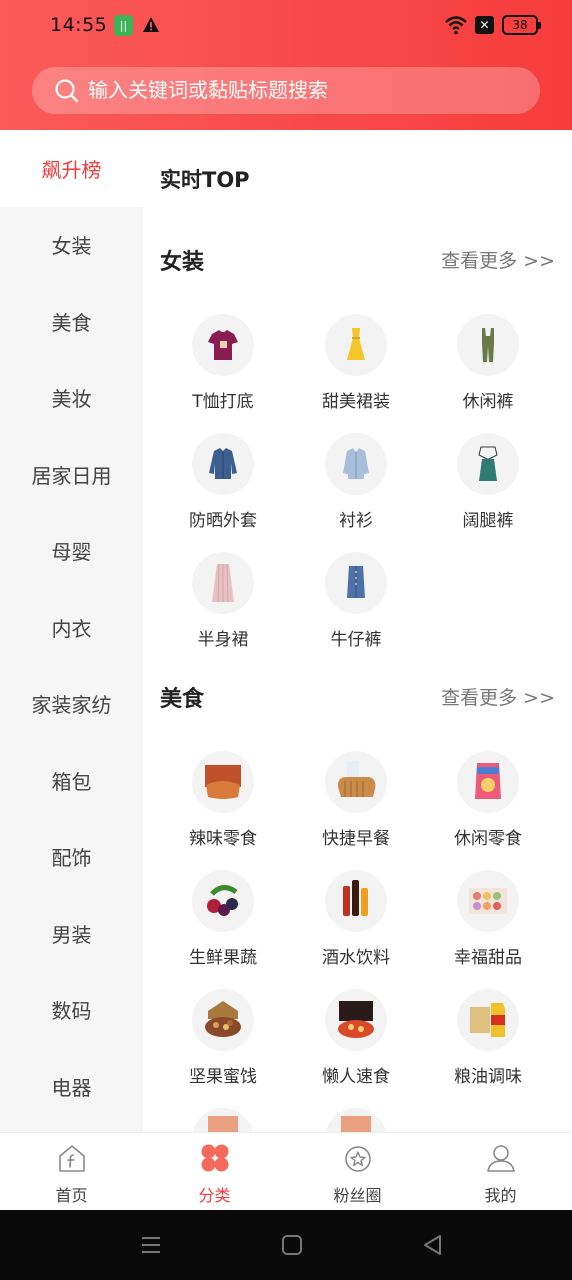  What do you see at coordinates (71, 321) in the screenshot?
I see `sidebar-item: 美食` at bounding box center [71, 321].